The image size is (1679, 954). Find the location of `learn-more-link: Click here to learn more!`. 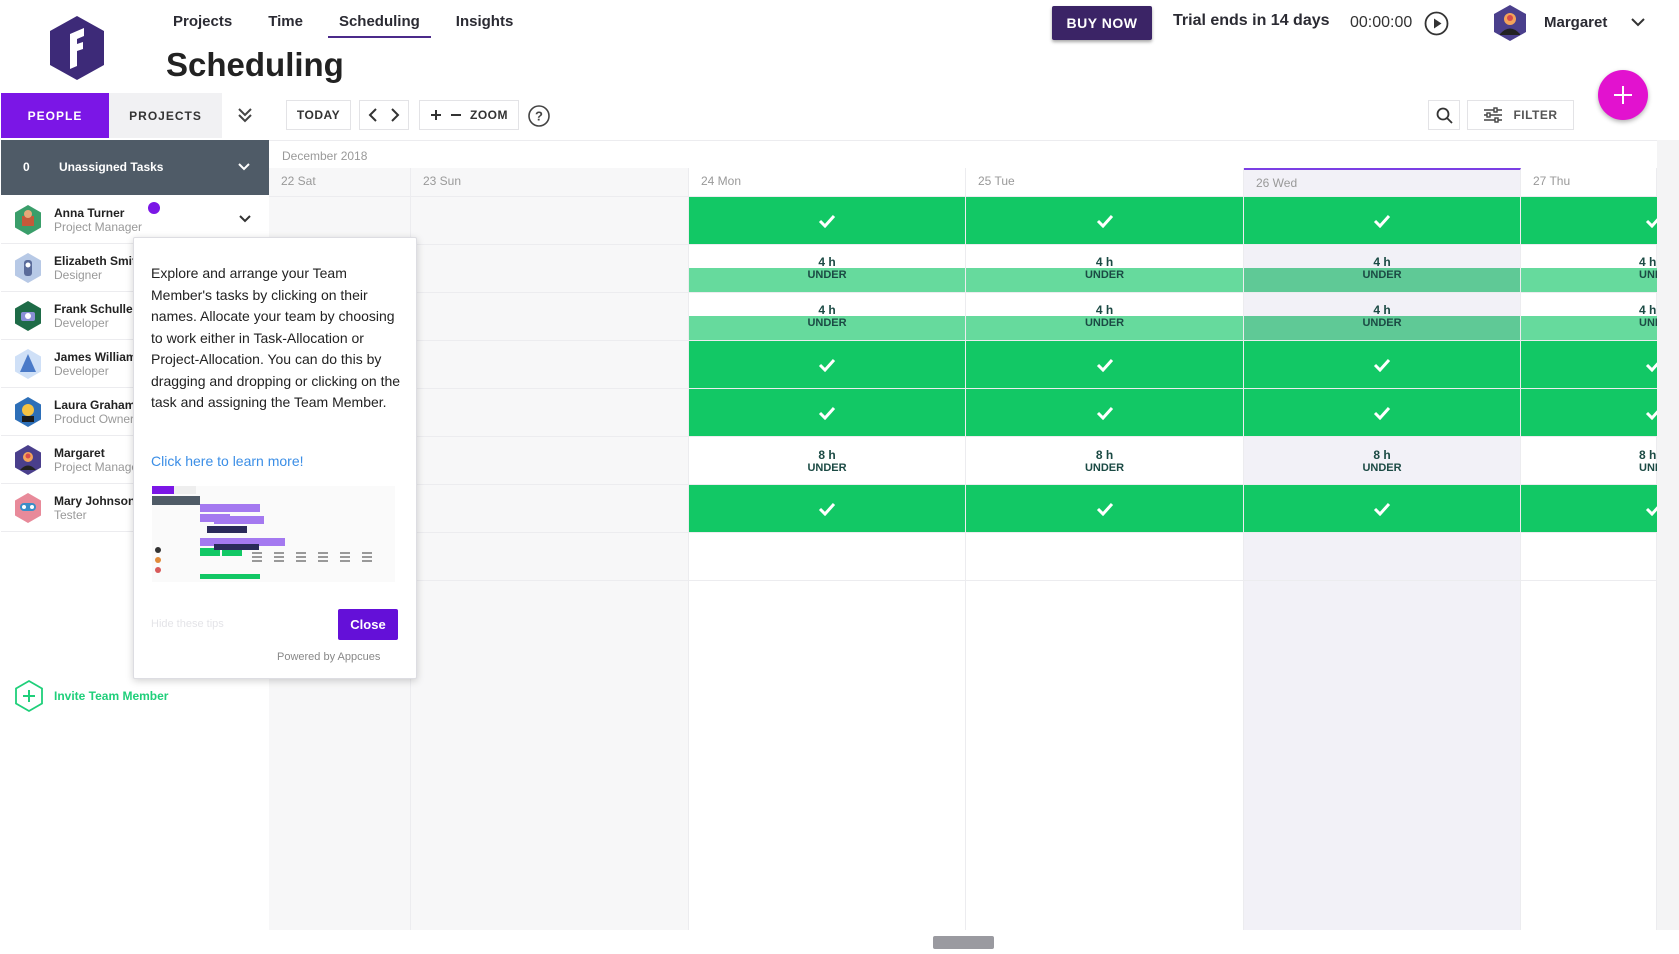

learn-more-link: Click here to learn more! is located at coordinates (227, 461).